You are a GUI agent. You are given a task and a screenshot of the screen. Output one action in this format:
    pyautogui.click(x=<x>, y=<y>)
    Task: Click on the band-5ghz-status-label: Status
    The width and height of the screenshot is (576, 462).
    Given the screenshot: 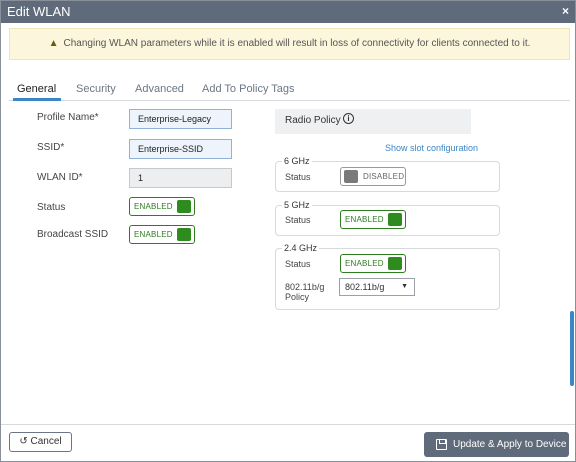 What is the action you would take?
    pyautogui.click(x=298, y=220)
    